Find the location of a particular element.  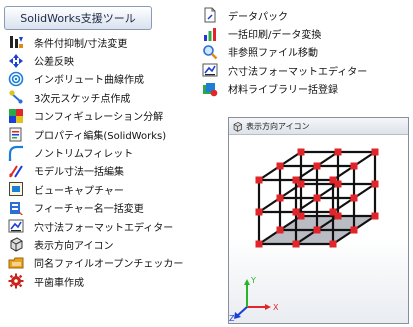

menu-item-batch-print: 一括印刷/データ変換 is located at coordinates (284, 33).